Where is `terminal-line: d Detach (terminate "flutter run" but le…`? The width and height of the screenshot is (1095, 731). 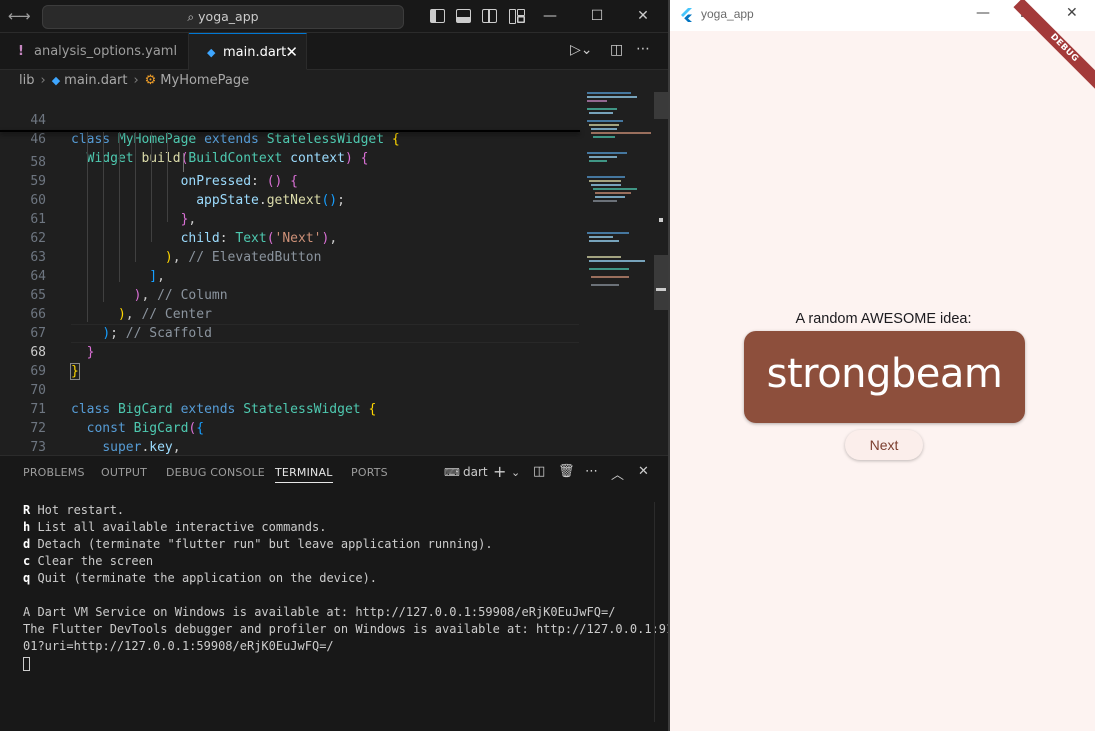
terminal-line: d Detach (terminate "flutter run" but le… is located at coordinates (258, 544).